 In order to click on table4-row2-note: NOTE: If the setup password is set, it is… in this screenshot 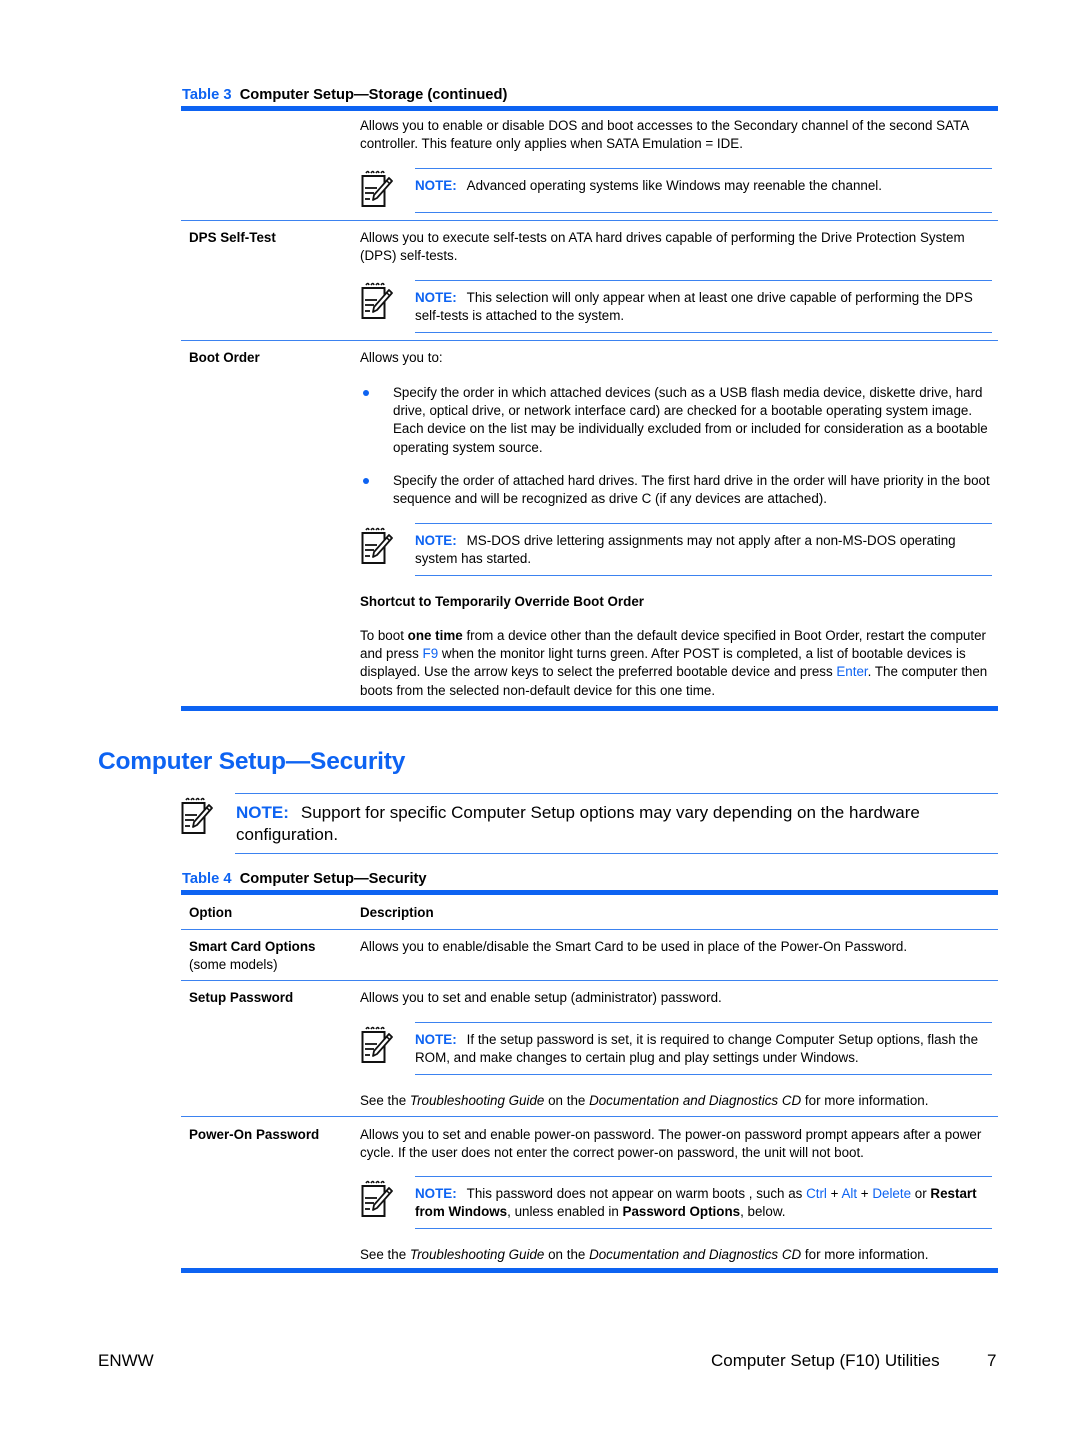, I will do `click(676, 1049)`.